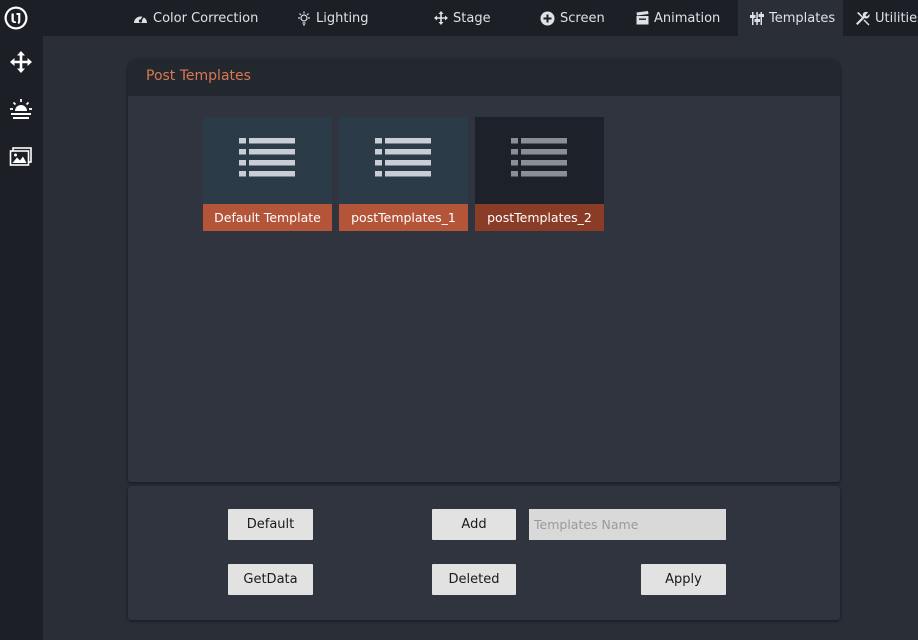  Describe the element at coordinates (270, 579) in the screenshot. I see `getdata-button: GetData` at that location.